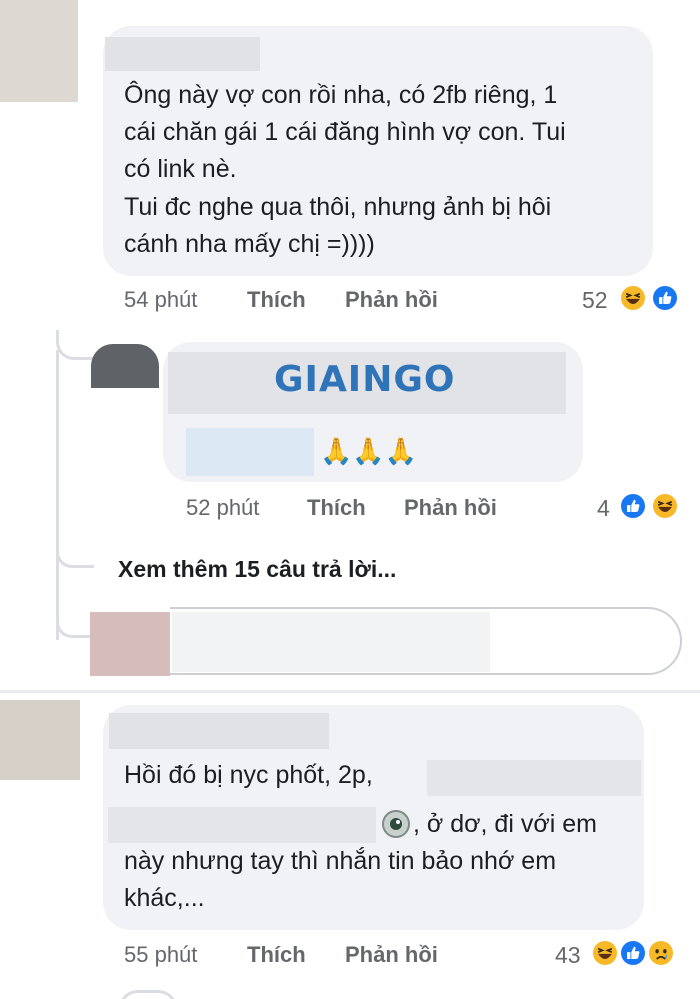 This screenshot has height=999, width=700. Describe the element at coordinates (345, 132) in the screenshot. I see `comment-text-line: cái chăn gái 1 cái đăng hình vợ con. Tui` at that location.